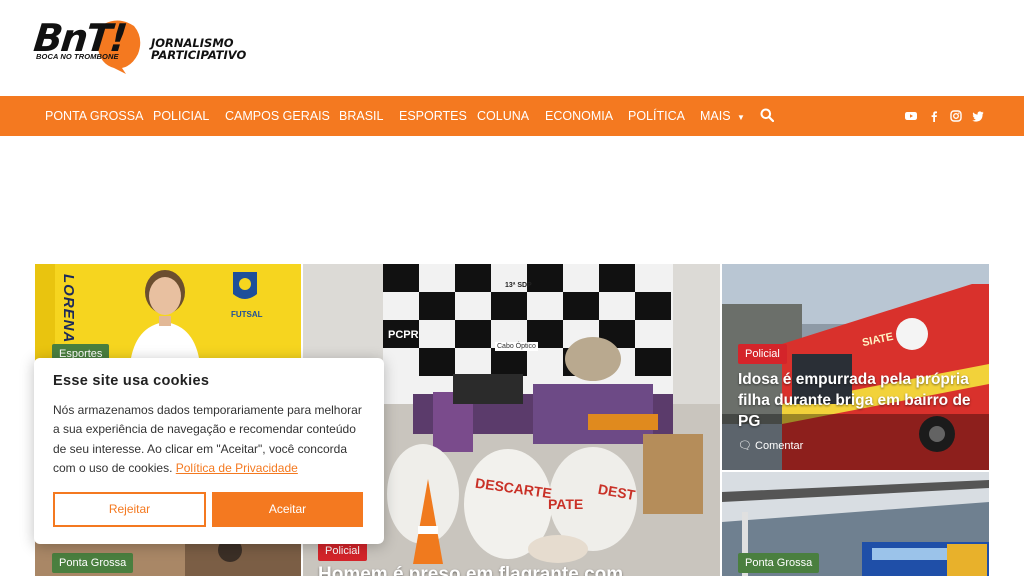  What do you see at coordinates (934, 116) in the screenshot?
I see `facebook-icon` at bounding box center [934, 116].